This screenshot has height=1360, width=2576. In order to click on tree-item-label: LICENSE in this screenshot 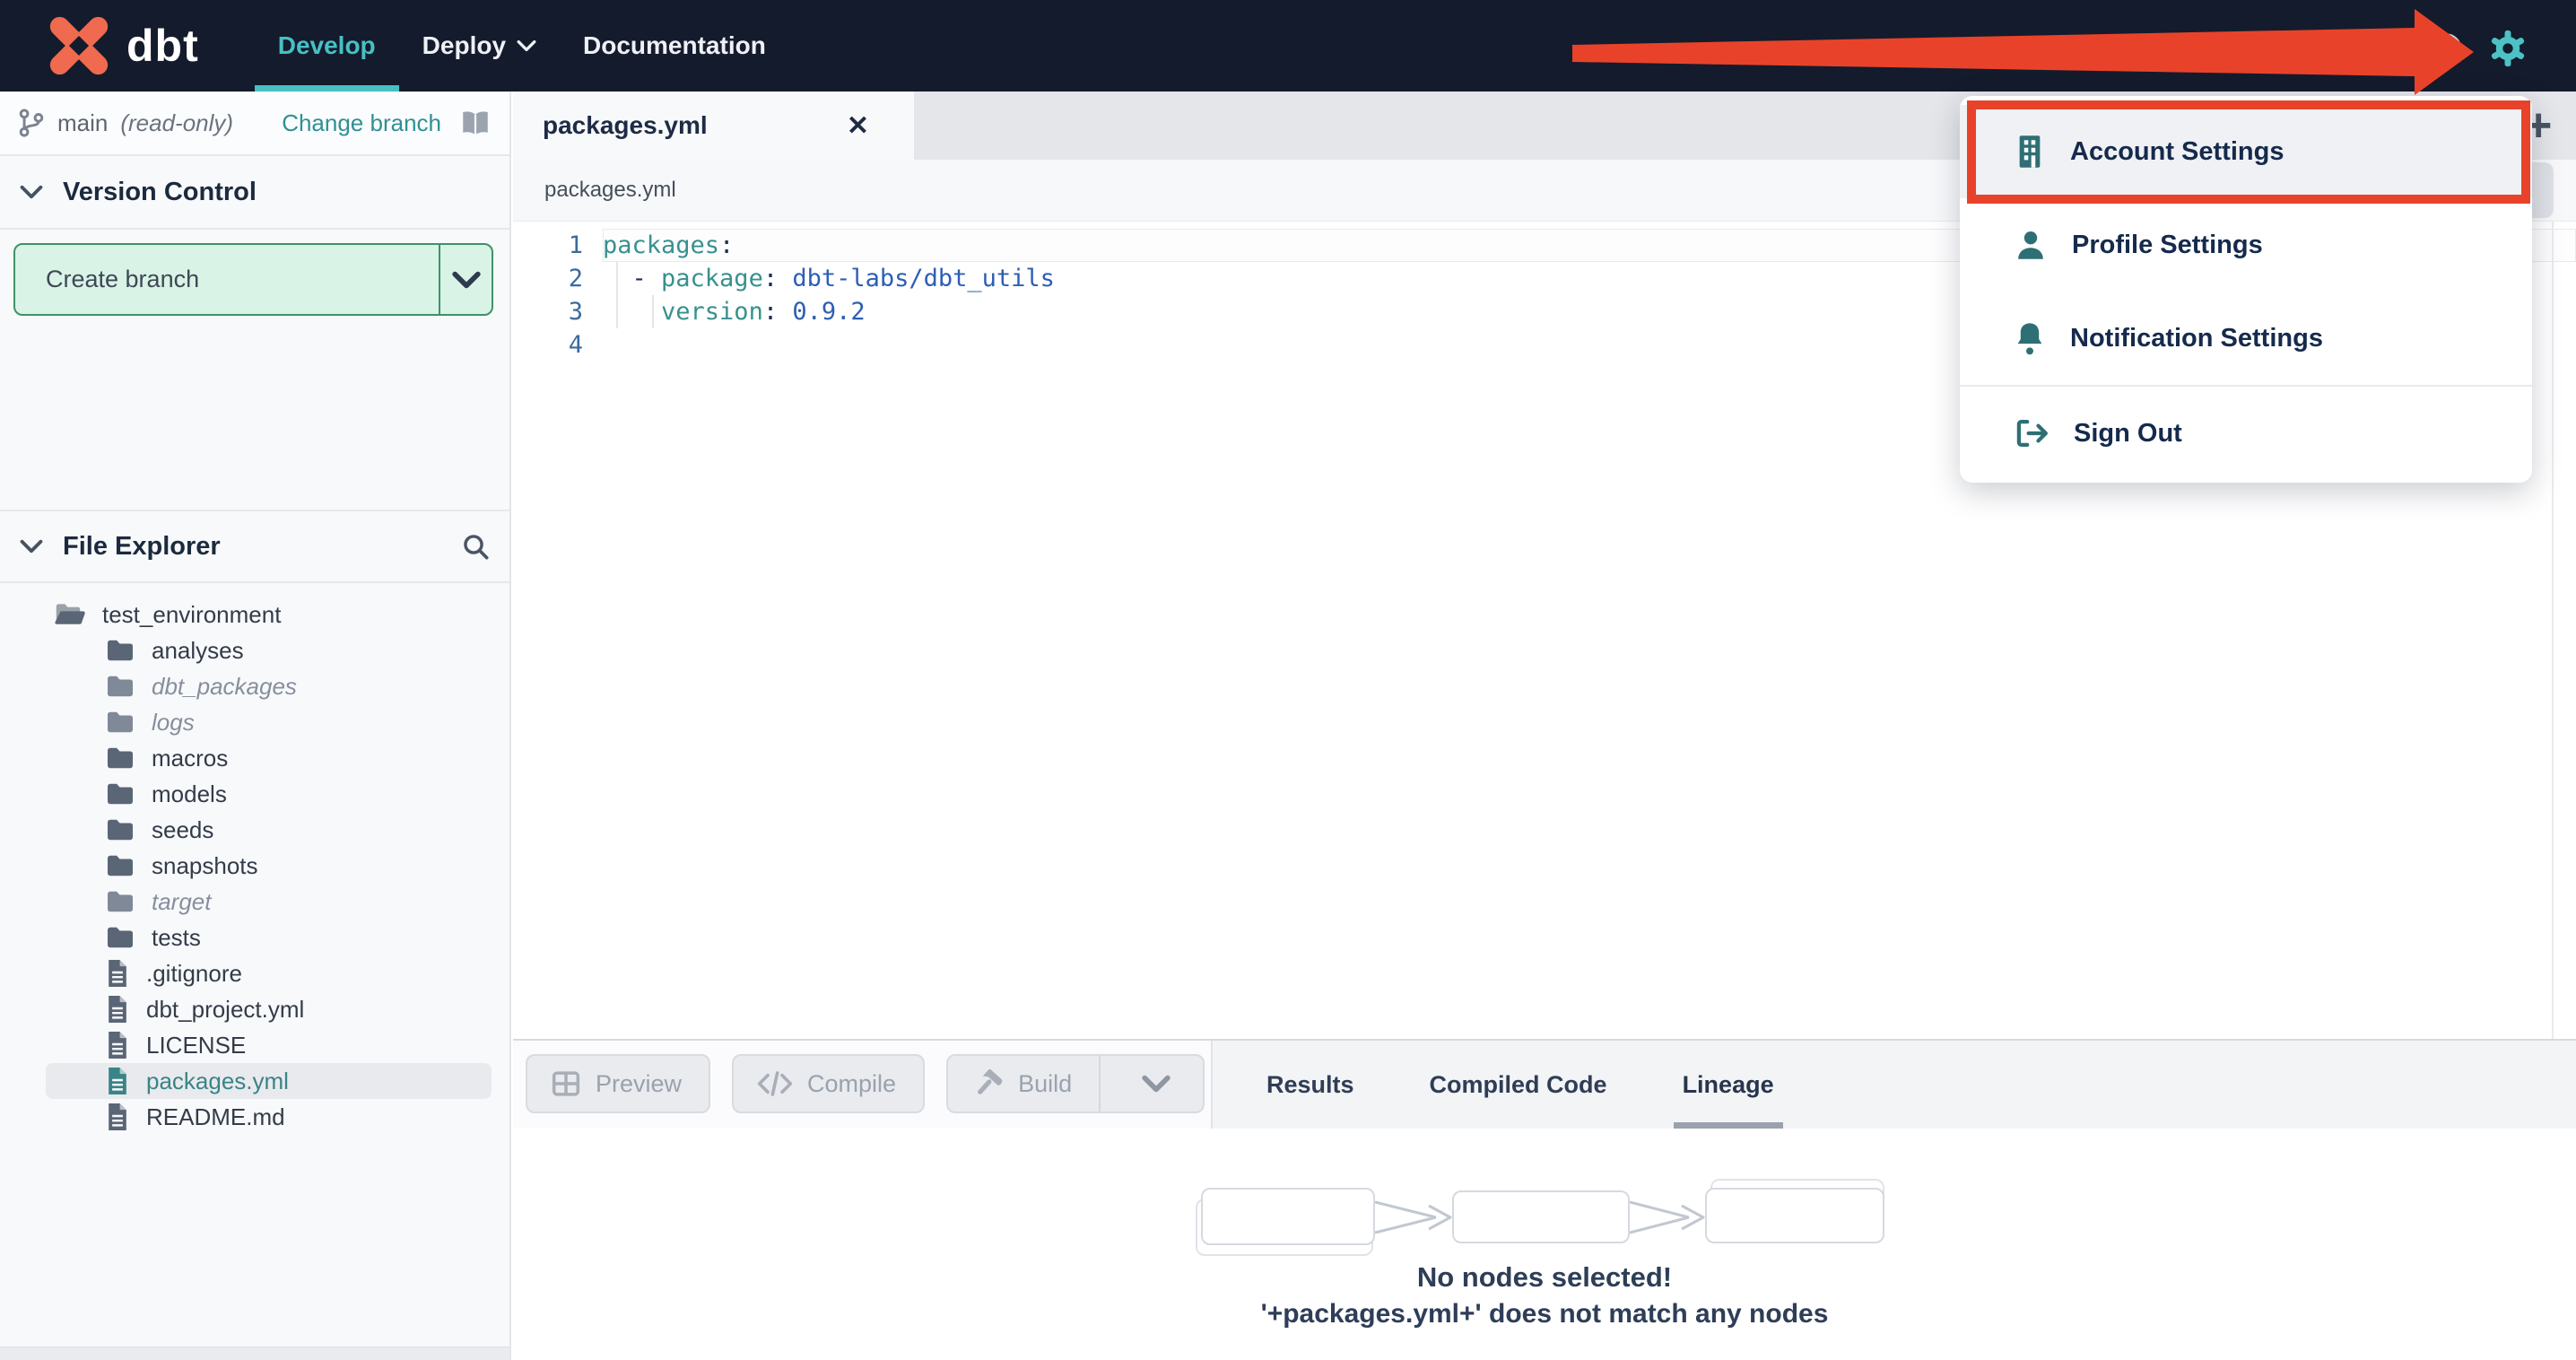, I will do `click(196, 1045)`.